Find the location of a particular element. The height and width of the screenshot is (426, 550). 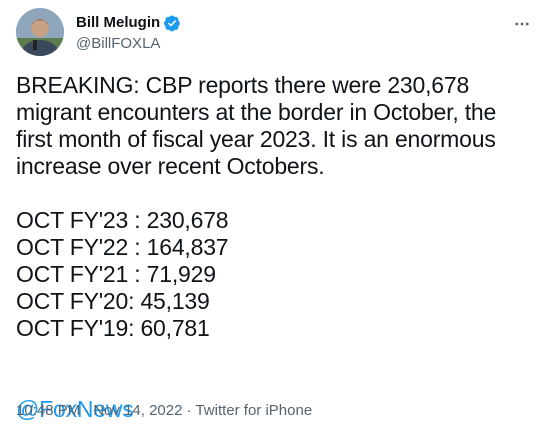

stat-line: OCT FY'20: 45,139 is located at coordinates (113, 301).